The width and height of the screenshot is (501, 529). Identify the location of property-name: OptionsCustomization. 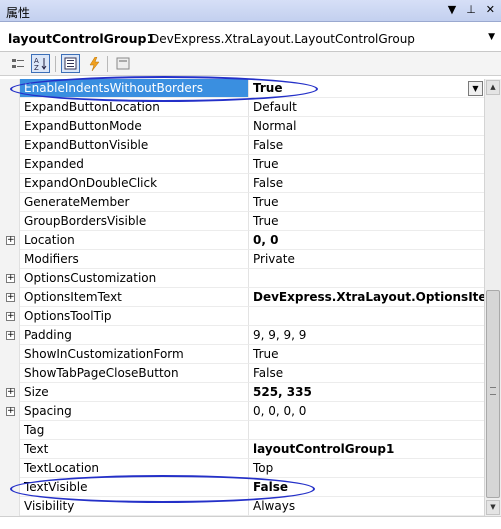
(134, 278).